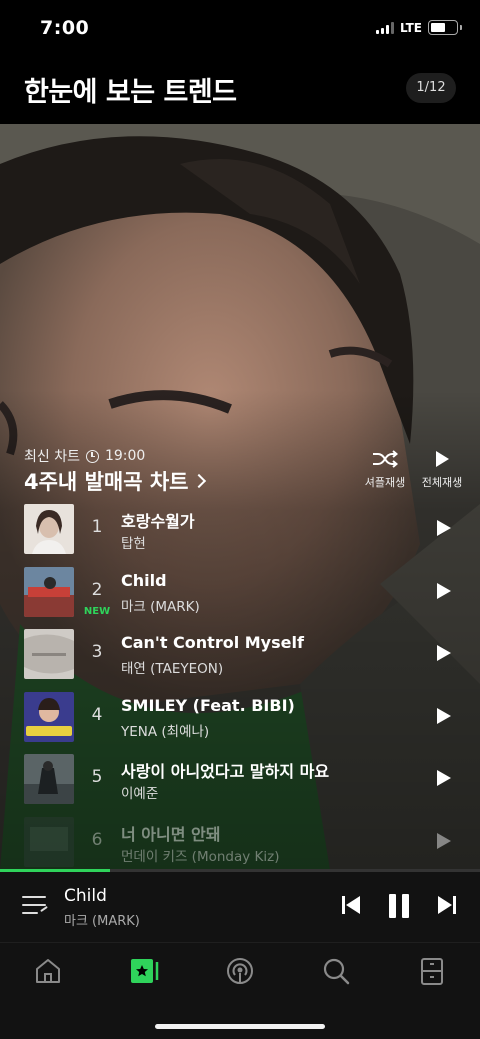 The height and width of the screenshot is (1039, 480). Describe the element at coordinates (240, 723) in the screenshot. I see `track-row: 4 SMILEY (Feat. BIBI) YENA (최예나)` at that location.